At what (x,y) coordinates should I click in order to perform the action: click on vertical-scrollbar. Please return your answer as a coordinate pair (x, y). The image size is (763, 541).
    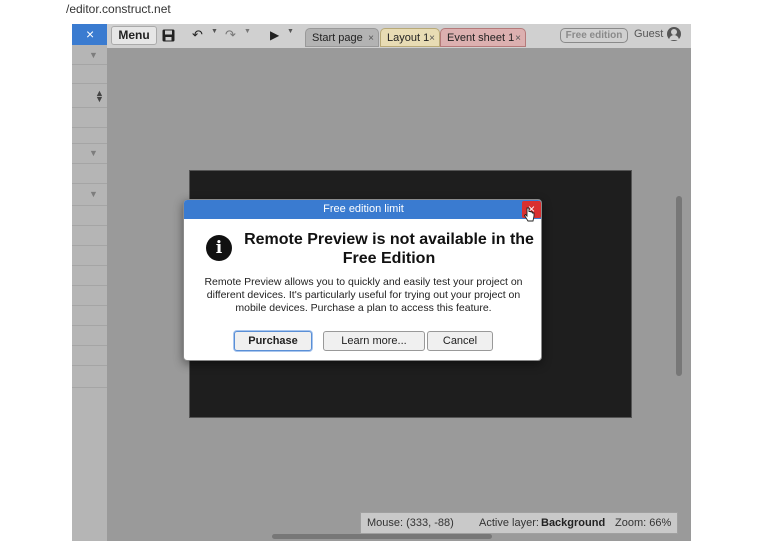
    Looking at the image, I should click on (679, 286).